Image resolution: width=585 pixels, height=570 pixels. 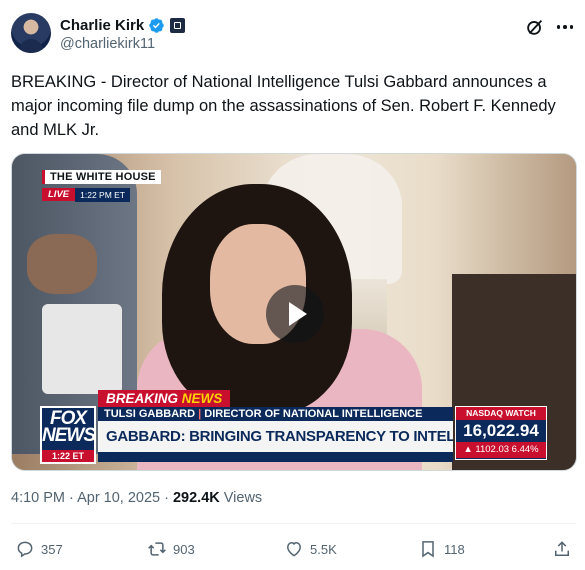 What do you see at coordinates (501, 413) in the screenshot?
I see `ticker-label: NASDAQ WATCH` at bounding box center [501, 413].